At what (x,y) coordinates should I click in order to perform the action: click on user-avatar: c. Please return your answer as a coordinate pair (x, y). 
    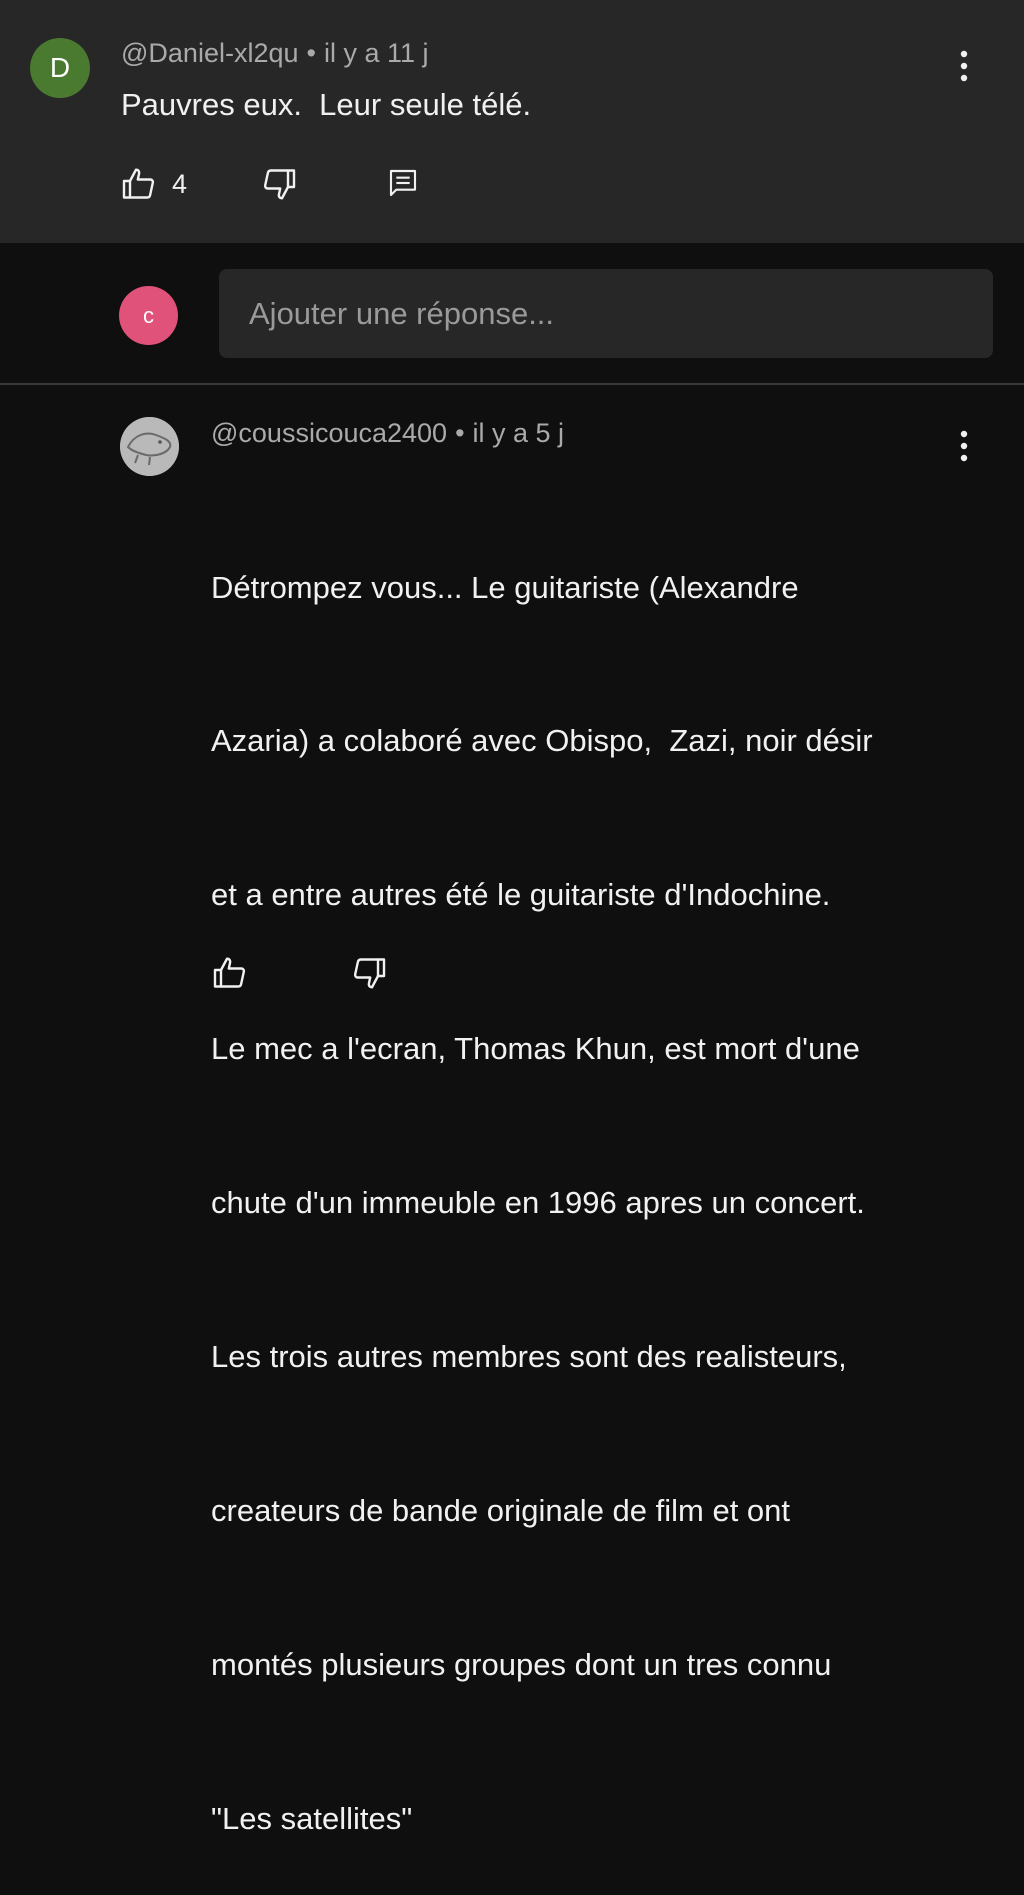
    Looking at the image, I should click on (148, 315).